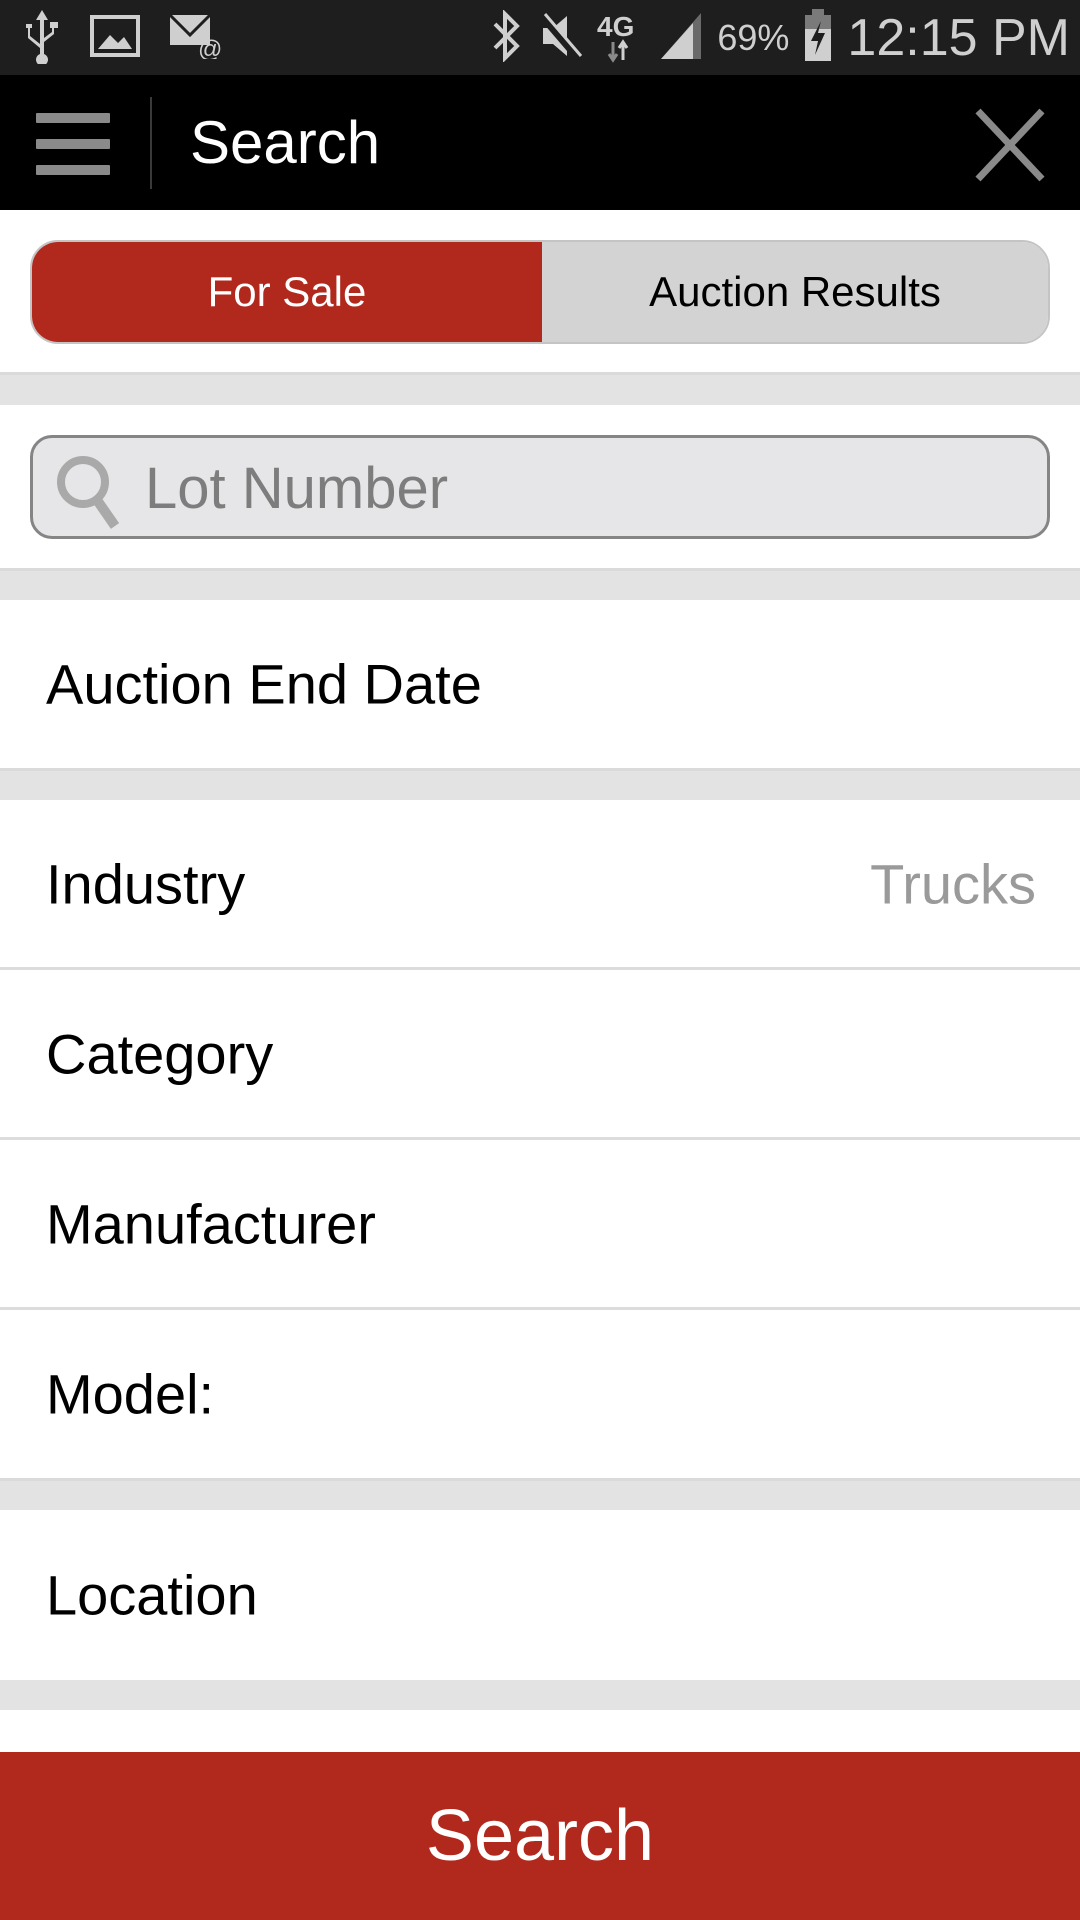 The image size is (1080, 1920). What do you see at coordinates (74, 144) in the screenshot?
I see `hamburger-menu-icon` at bounding box center [74, 144].